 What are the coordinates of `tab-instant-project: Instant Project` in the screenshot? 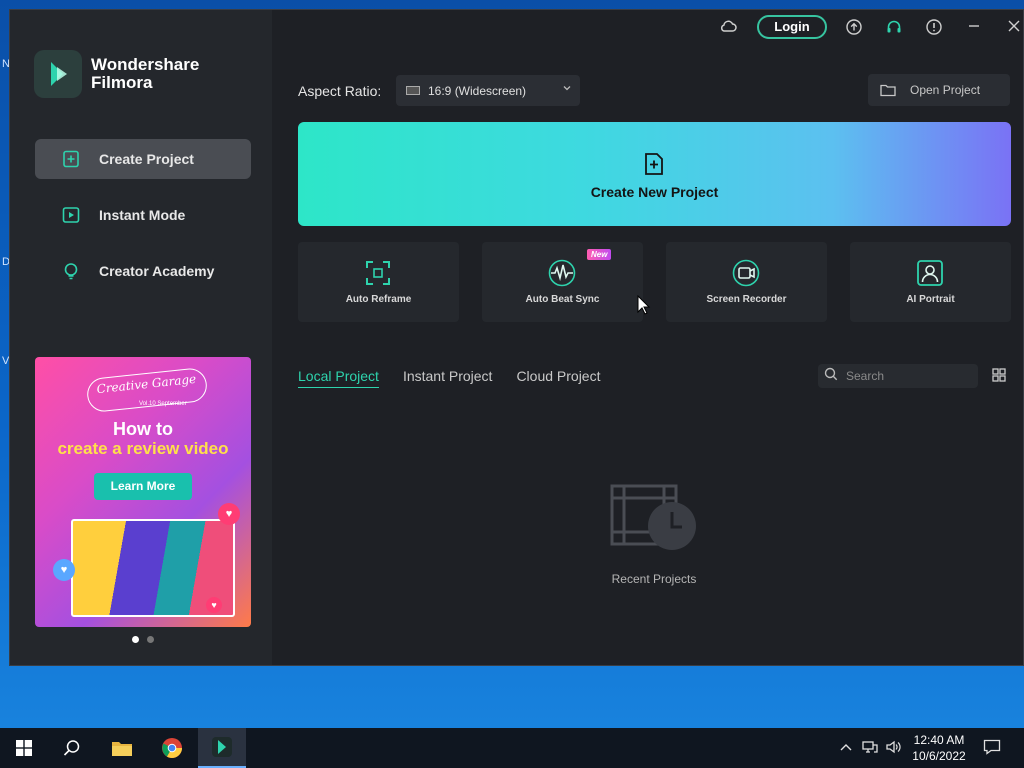 It's located at (448, 378).